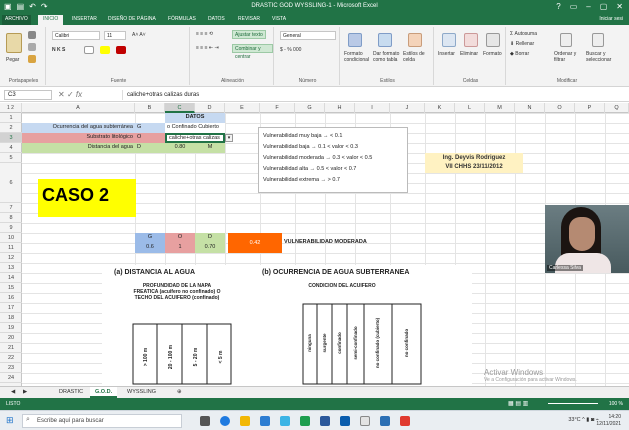  Describe the element at coordinates (11, 348) in the screenshot. I see `row-header: 21` at that location.